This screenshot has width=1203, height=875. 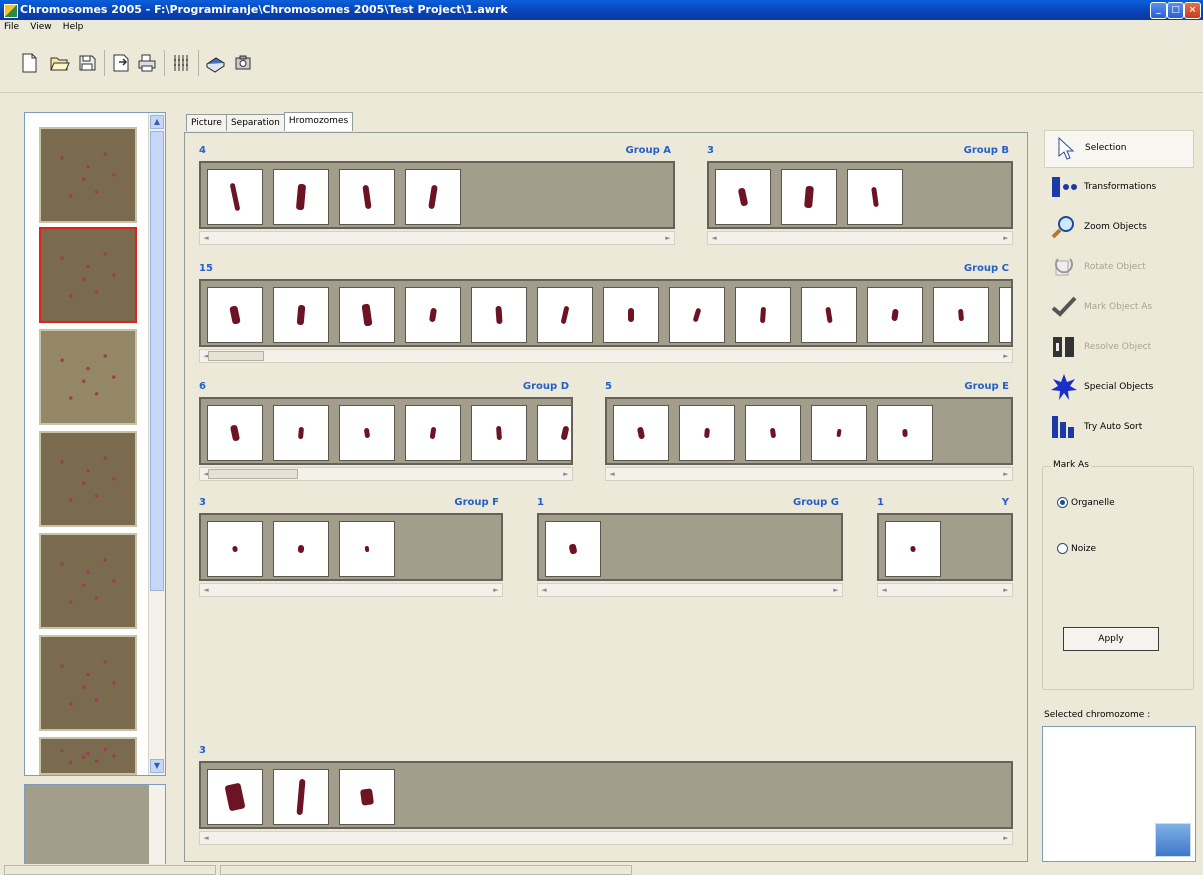 What do you see at coordinates (1111, 639) in the screenshot?
I see `apply-button: Apply` at bounding box center [1111, 639].